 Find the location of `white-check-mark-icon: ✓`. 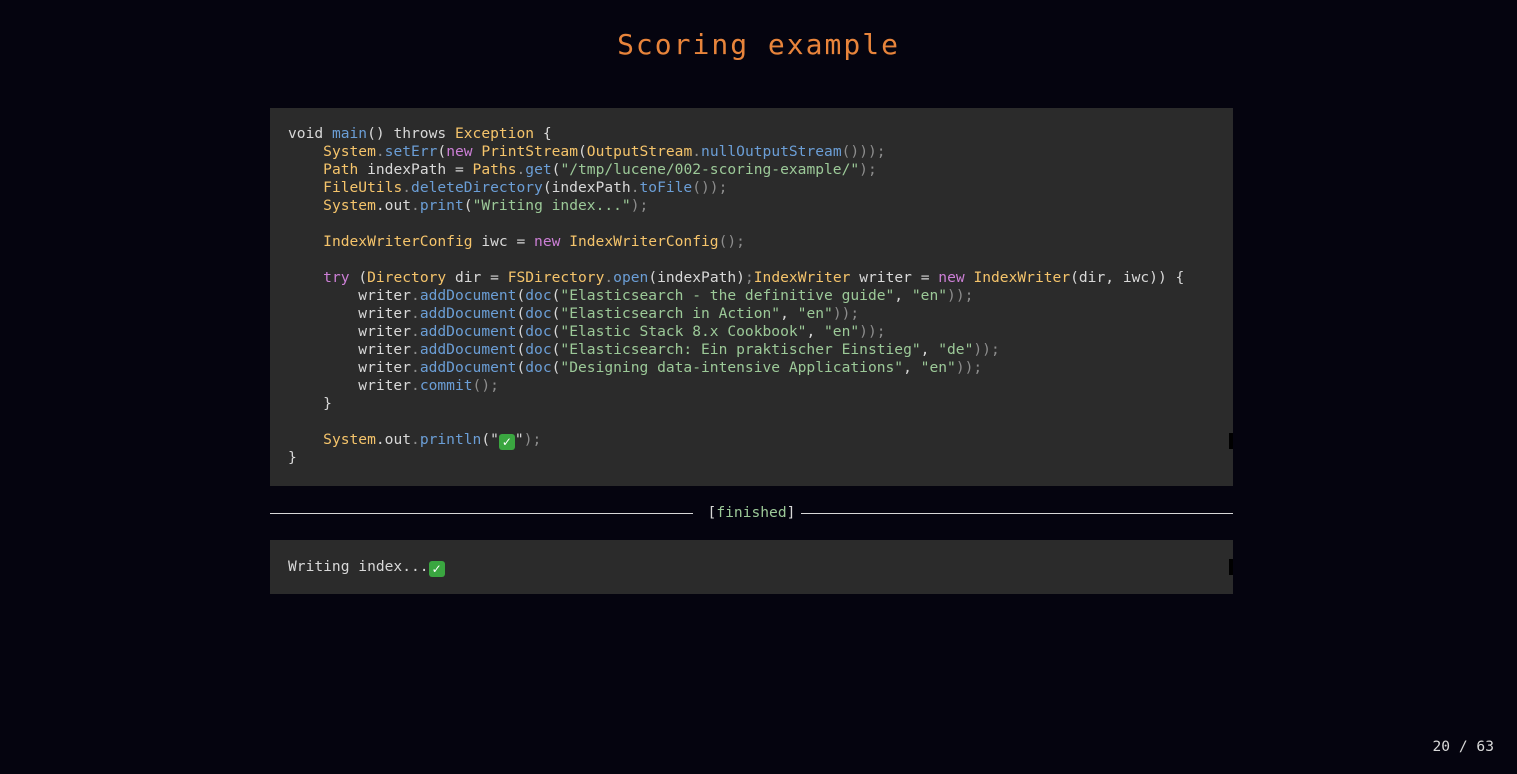

white-check-mark-icon: ✓ is located at coordinates (506, 442).